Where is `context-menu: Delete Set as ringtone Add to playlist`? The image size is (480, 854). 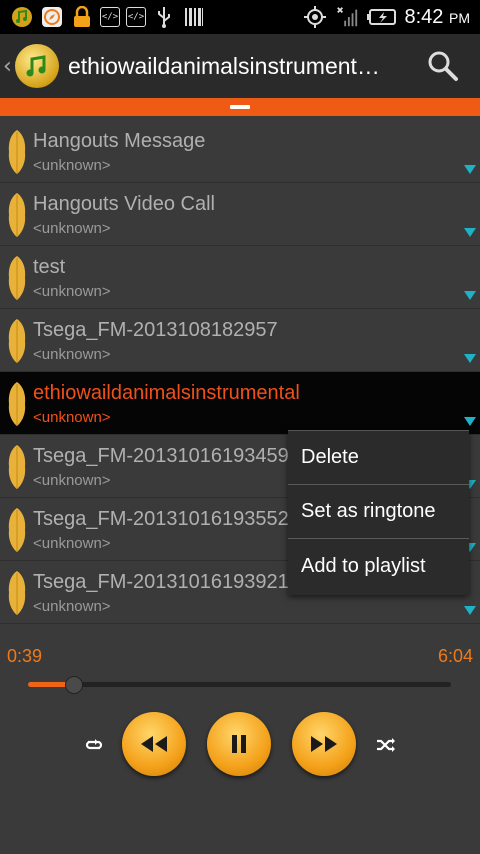 context-menu: Delete Set as ringtone Add to playlist is located at coordinates (378, 512).